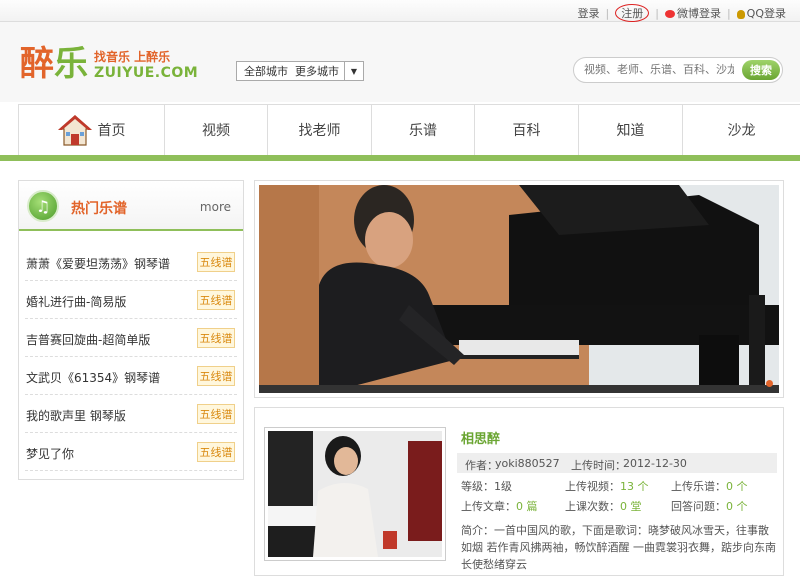  I want to click on list-item: 文武贝《61354》钢琴谱 五线谱, so click(131, 376).